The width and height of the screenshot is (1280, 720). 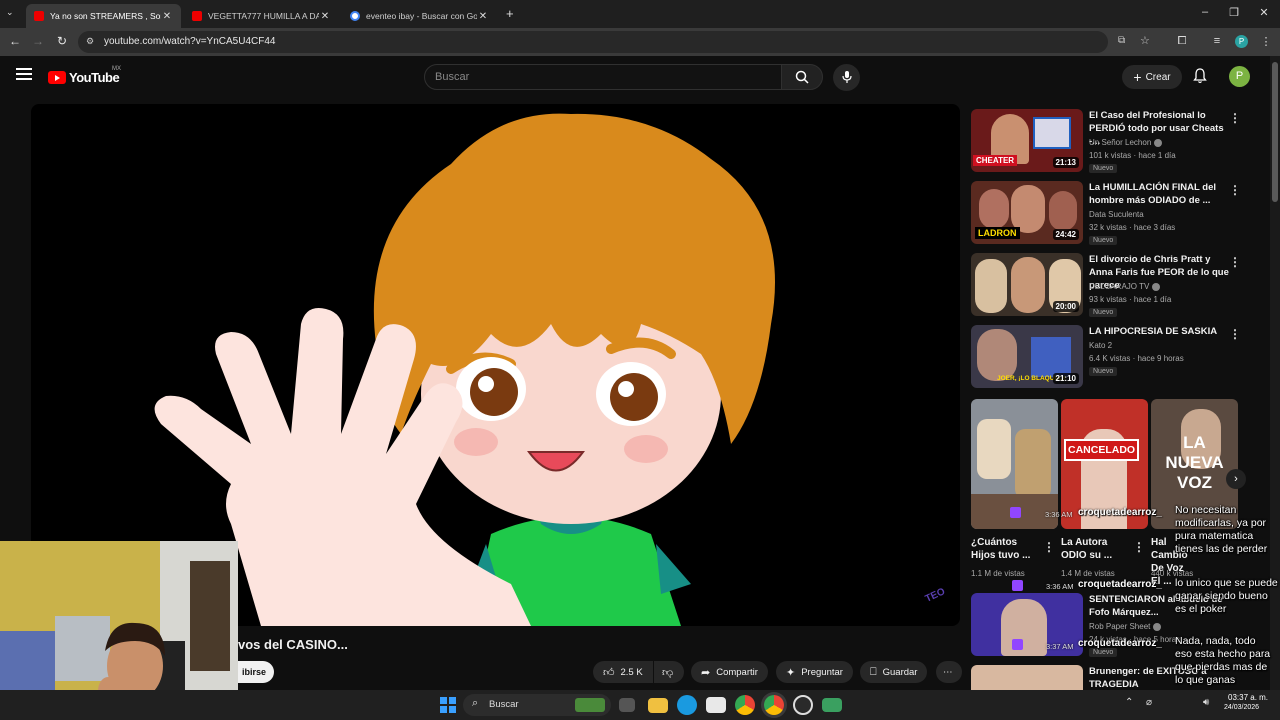 I want to click on channel-name: Kato 2, so click(x=1100, y=345).